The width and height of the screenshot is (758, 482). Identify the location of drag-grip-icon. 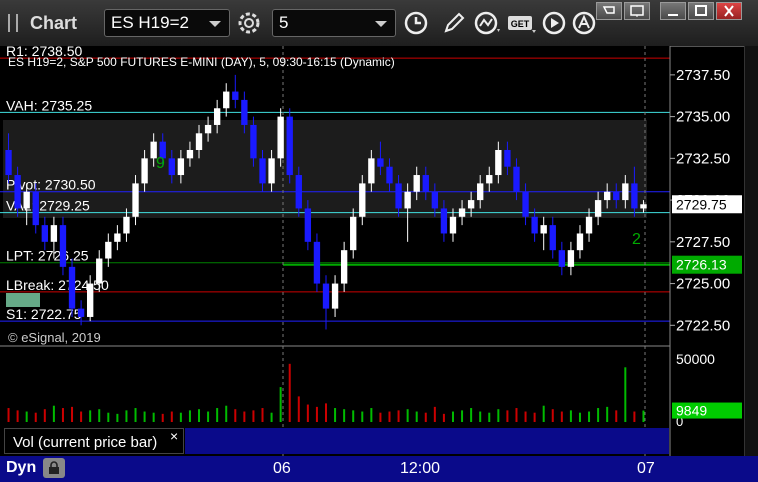
(13, 23).